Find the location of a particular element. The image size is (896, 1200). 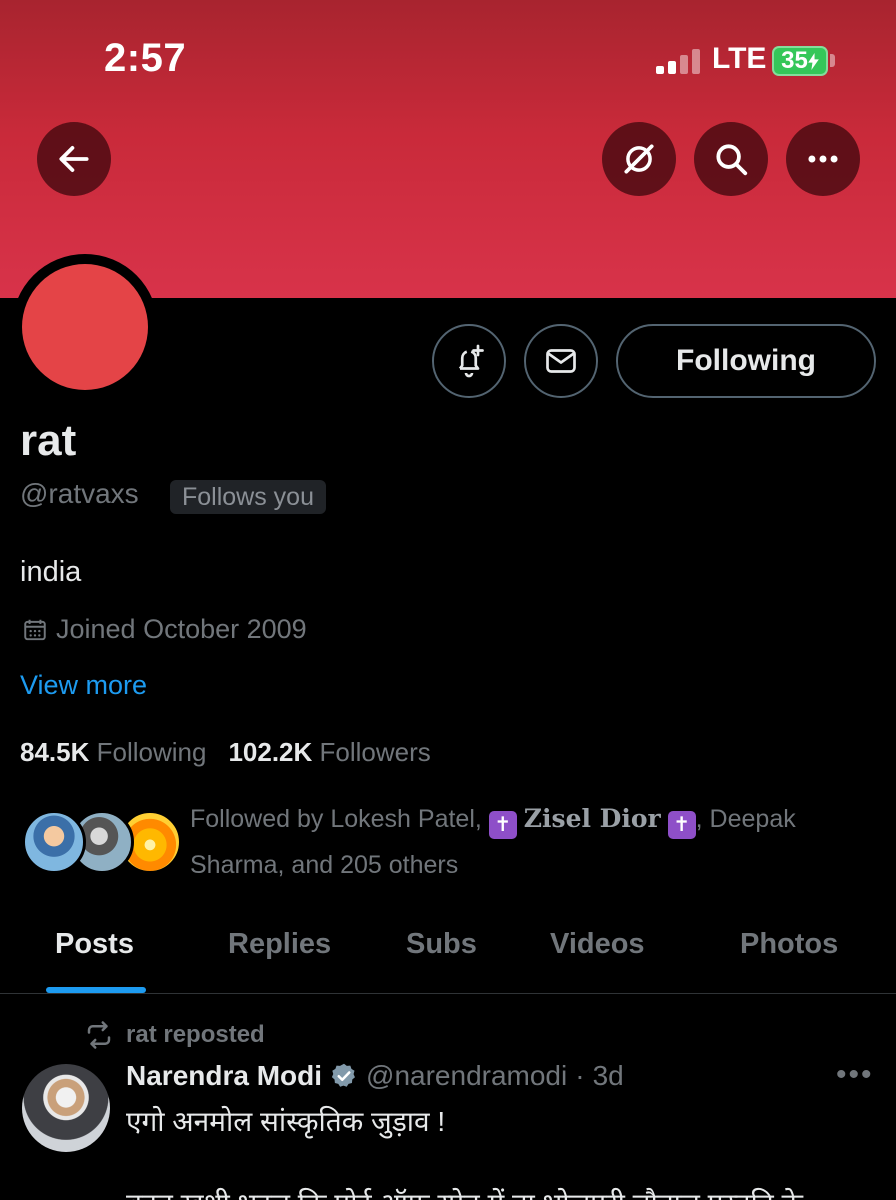

post-author-avatar is located at coordinates (66, 1108).